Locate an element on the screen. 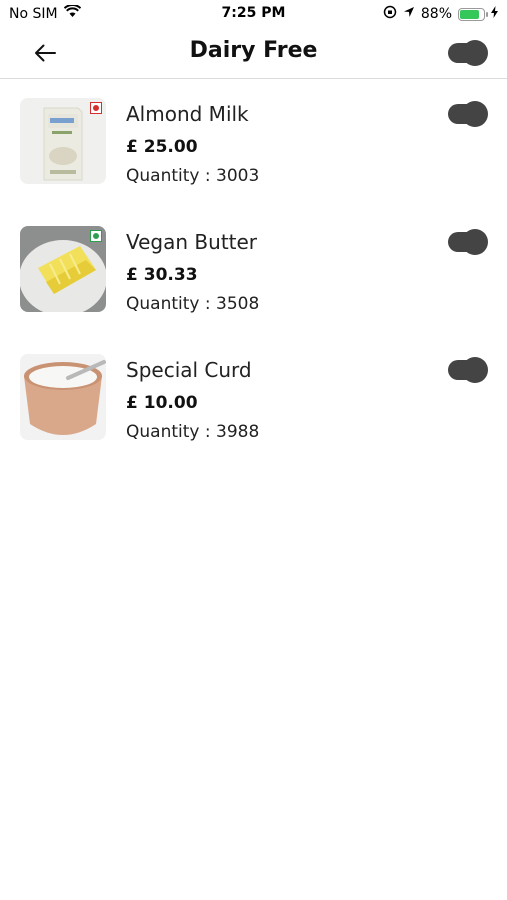  product-quantity: Quantity : 3003 is located at coordinates (193, 176).